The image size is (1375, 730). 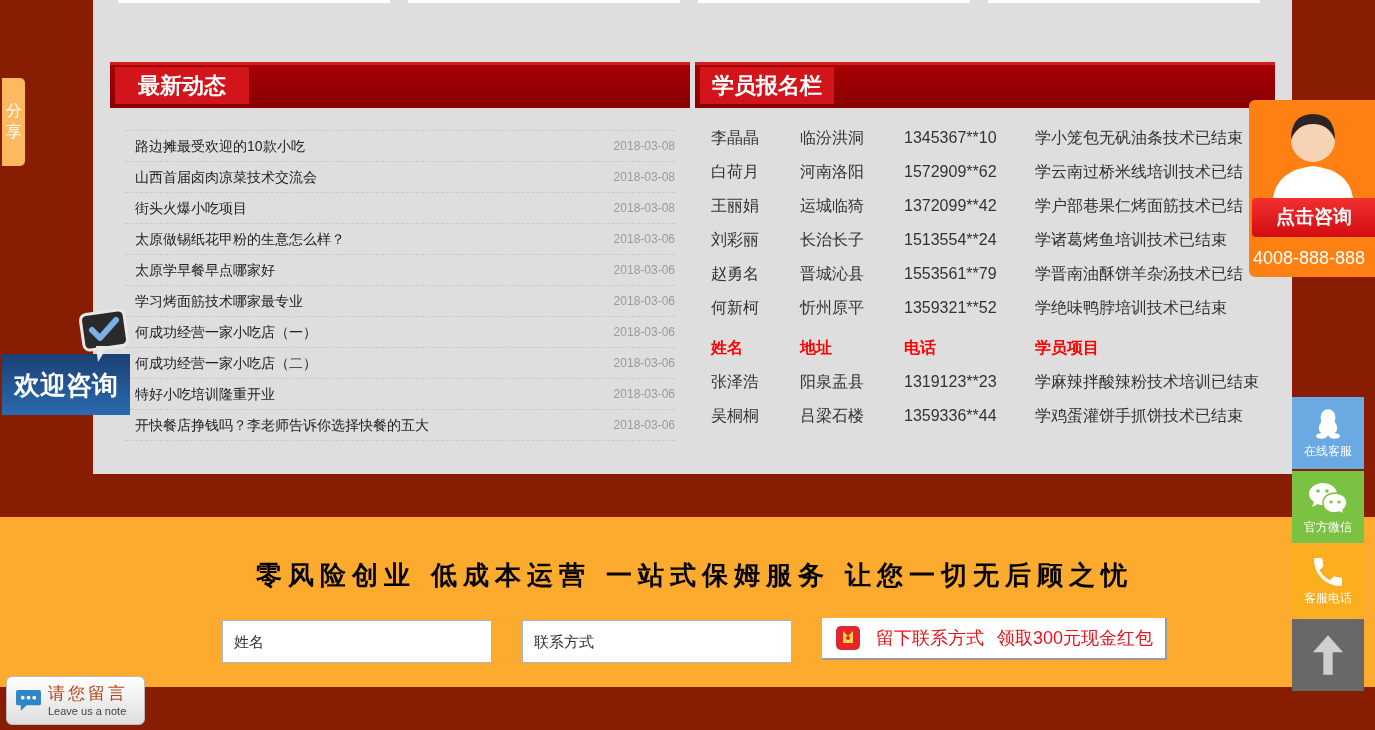 What do you see at coordinates (1328, 572) in the screenshot?
I see `phone-icon` at bounding box center [1328, 572].